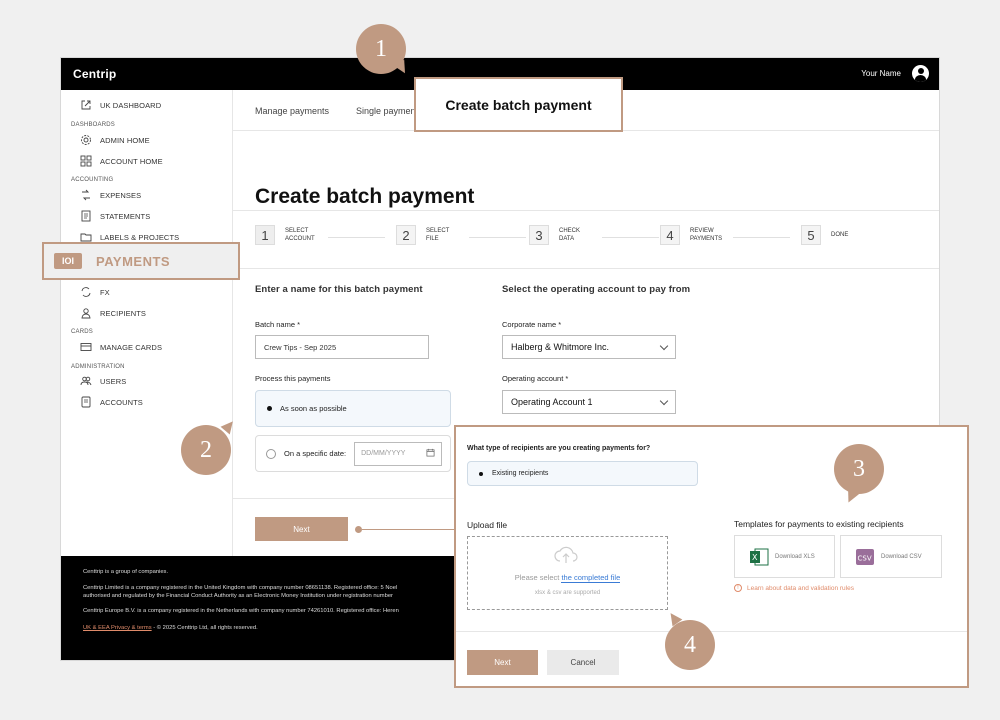  I want to click on account-section-title: Select the operating account to pay from, so click(596, 289).